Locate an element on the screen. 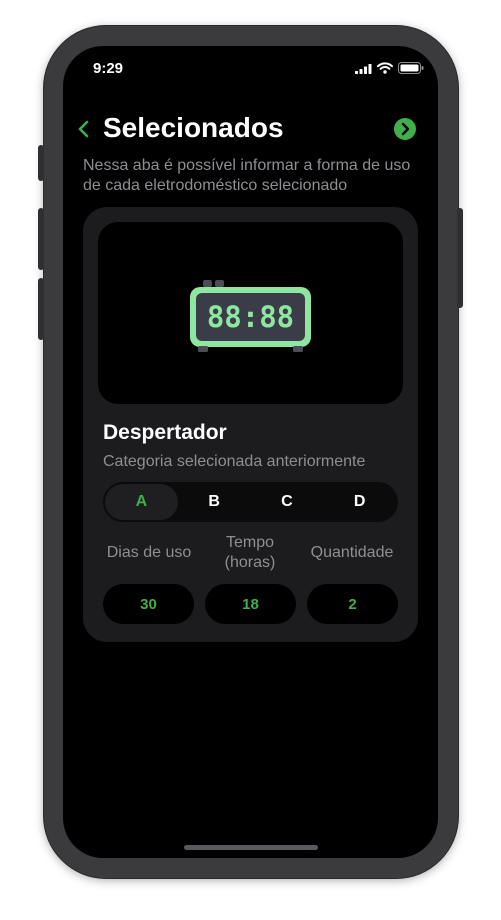  category-caption: Categoria selecionada anteriormente is located at coordinates (234, 461).